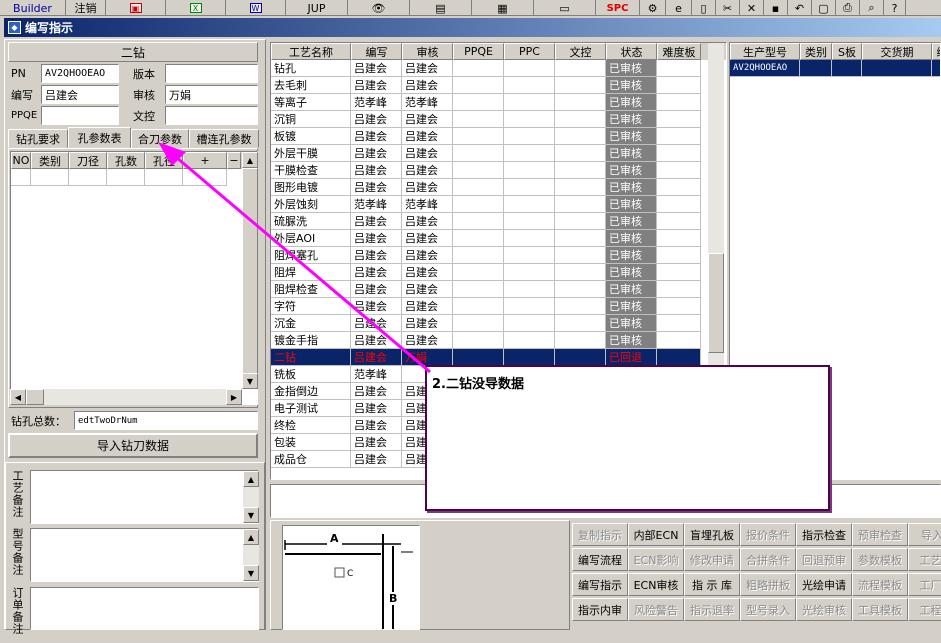 This screenshot has width=941, height=643. Describe the element at coordinates (376, 51) in the screenshot. I see `column-header: 编写` at that location.